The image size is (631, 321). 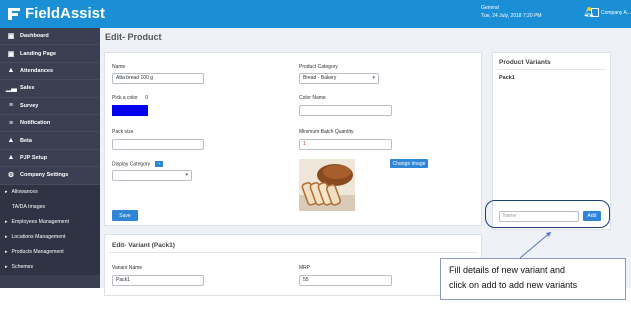 What do you see at coordinates (125, 98) in the screenshot?
I see `color-label-text: Pick a color` at bounding box center [125, 98].